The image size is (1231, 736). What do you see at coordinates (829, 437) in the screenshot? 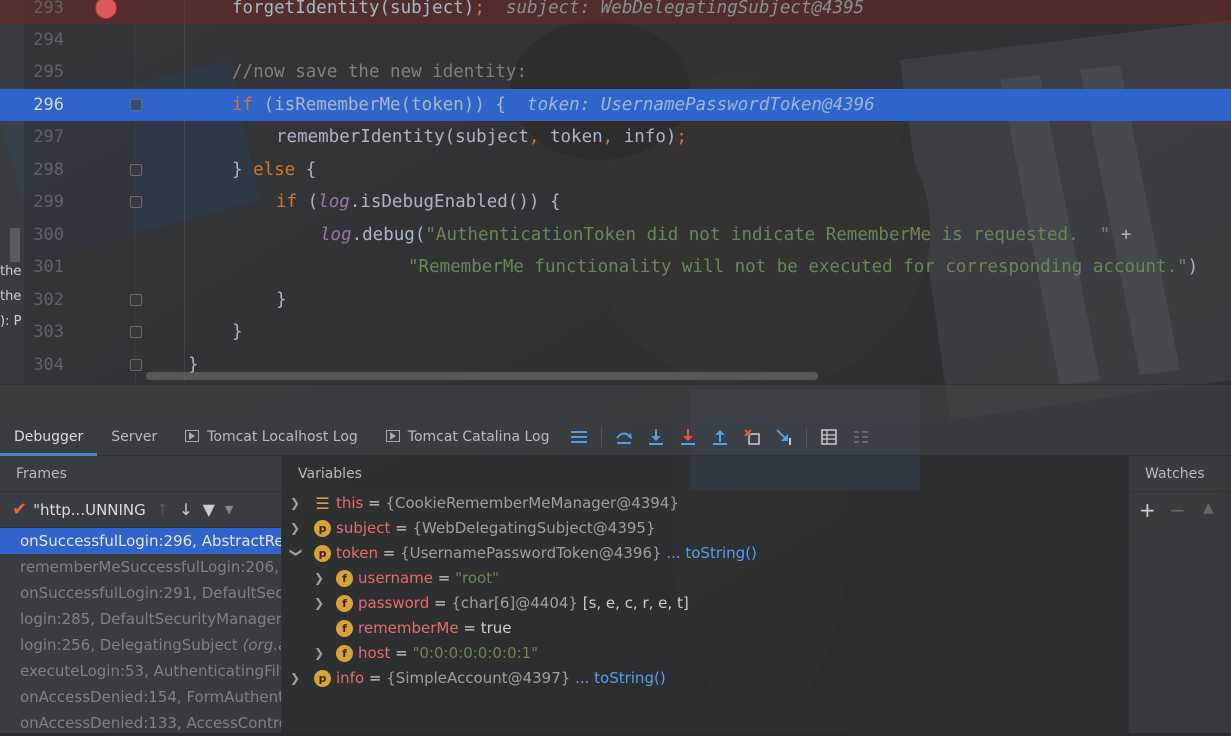
I see `evaluate-expression-icon` at bounding box center [829, 437].